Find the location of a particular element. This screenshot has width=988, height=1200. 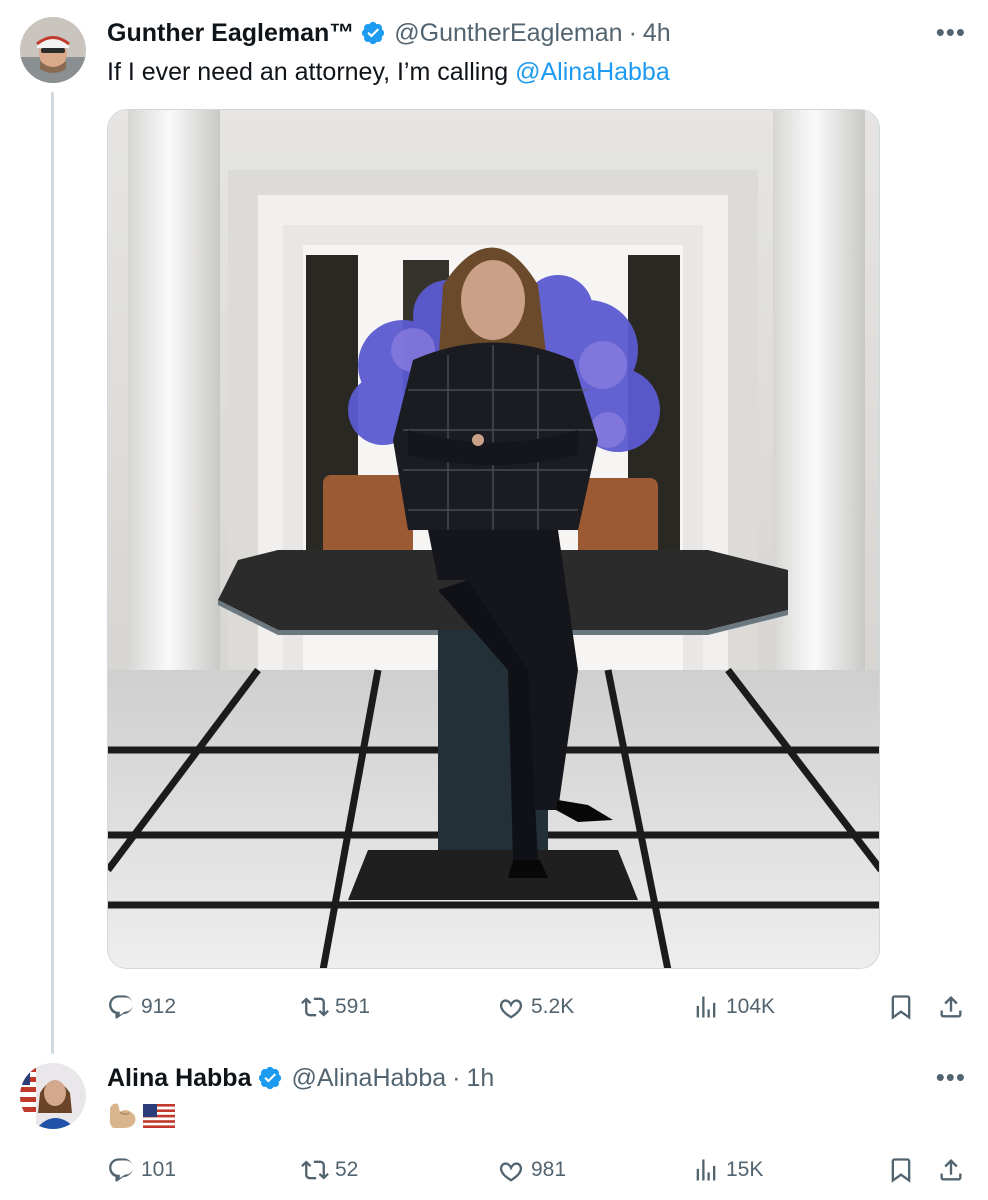

timestamp: 4h is located at coordinates (657, 33).